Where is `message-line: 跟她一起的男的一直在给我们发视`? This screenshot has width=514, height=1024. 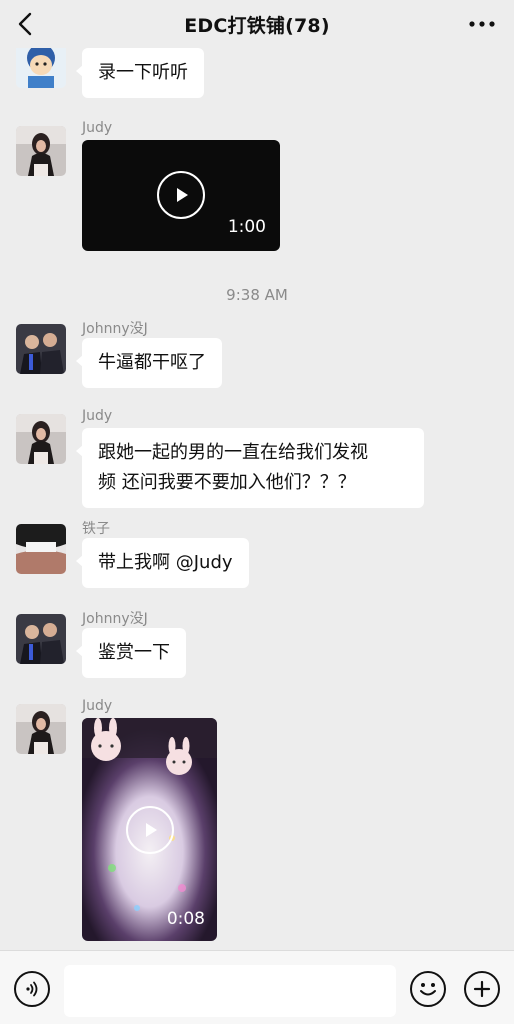 message-line: 跟她一起的男的一直在给我们发视 is located at coordinates (233, 452).